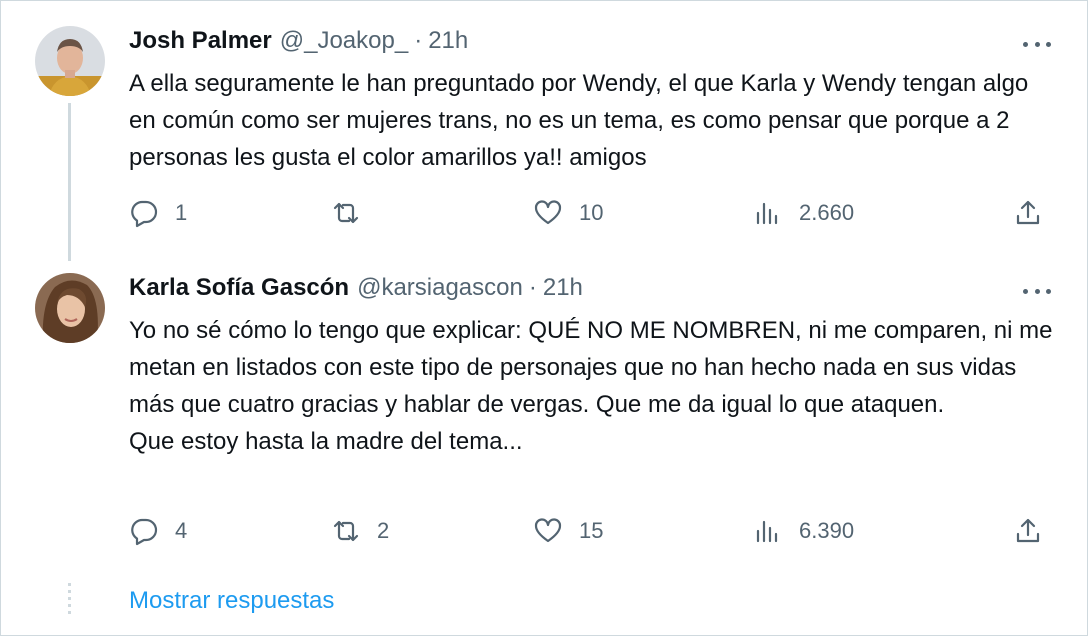 This screenshot has height=636, width=1088. I want to click on reply-count: 4, so click(181, 530).